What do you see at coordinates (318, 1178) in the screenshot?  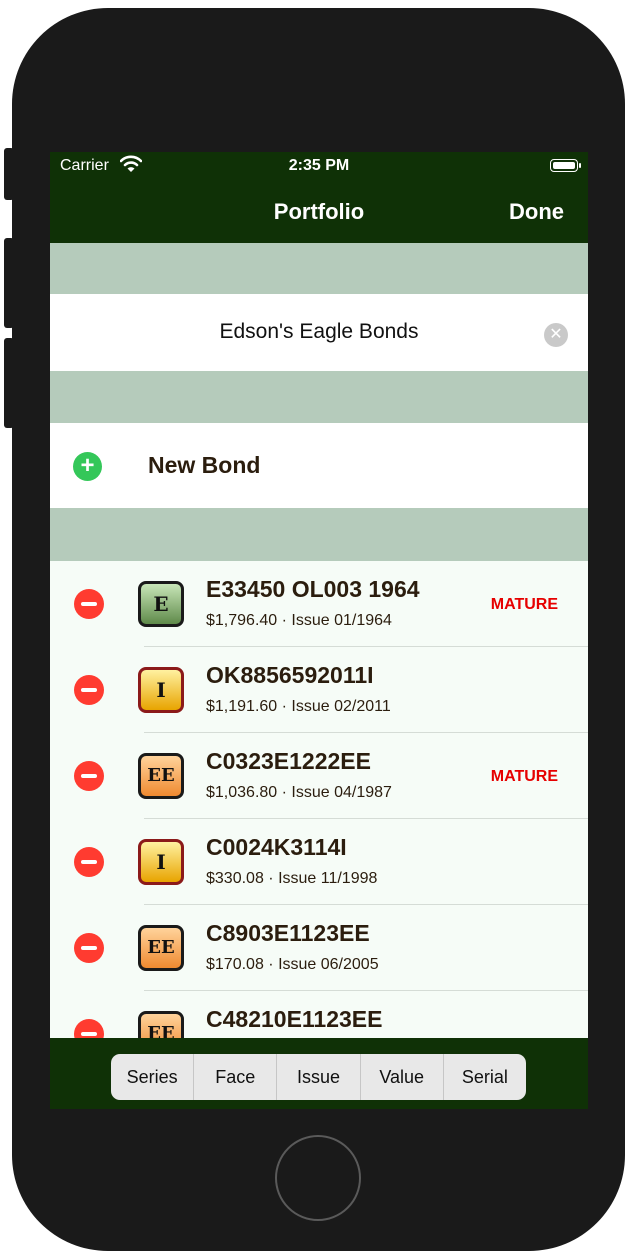 I see `home-button` at bounding box center [318, 1178].